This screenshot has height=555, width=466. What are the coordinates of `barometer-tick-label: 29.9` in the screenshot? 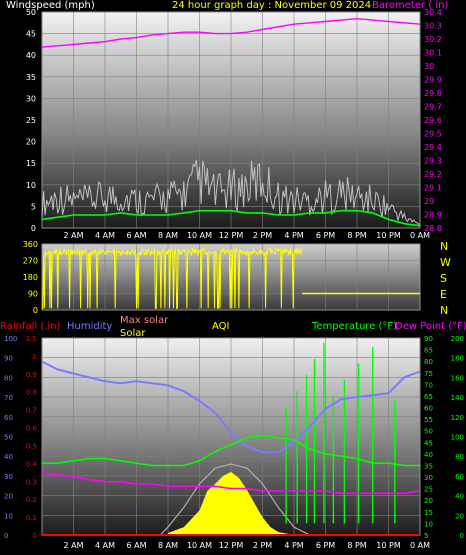 It's located at (433, 80).